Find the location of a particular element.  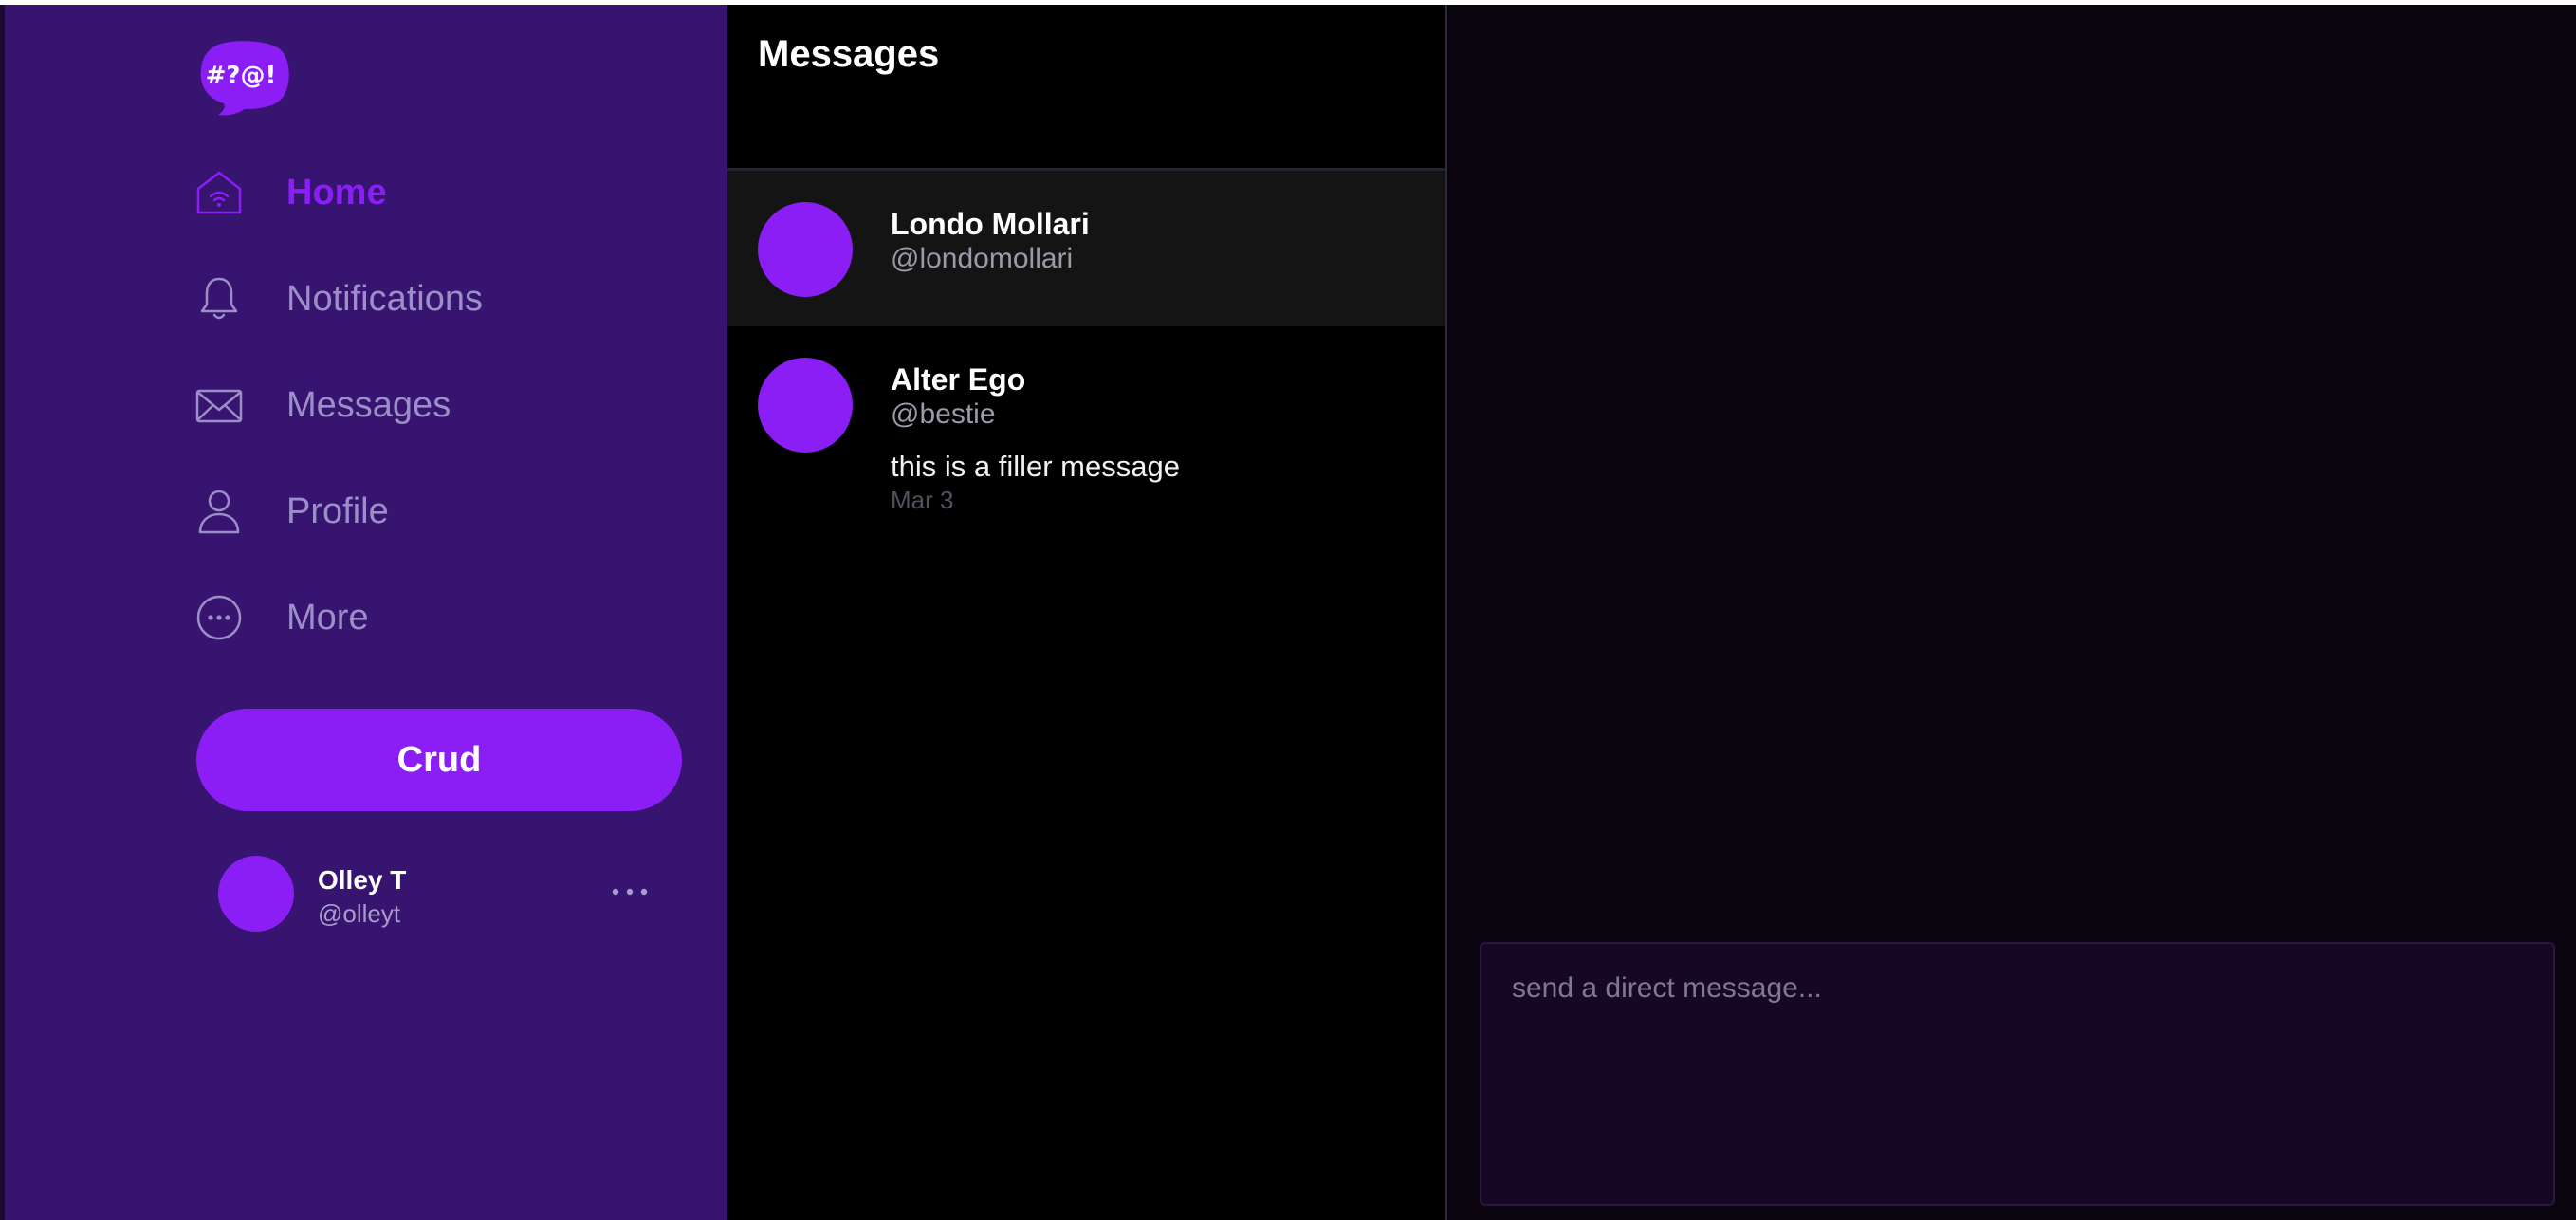

account-switcher: Olley T @olleyt is located at coordinates (441, 897).